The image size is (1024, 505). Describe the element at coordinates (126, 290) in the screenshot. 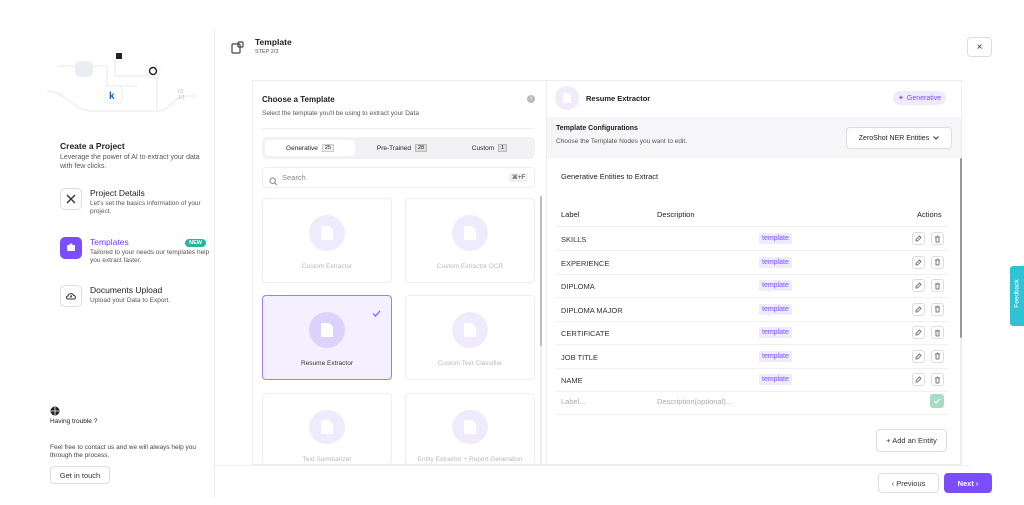

I see `step-title: Documents Upload` at that location.